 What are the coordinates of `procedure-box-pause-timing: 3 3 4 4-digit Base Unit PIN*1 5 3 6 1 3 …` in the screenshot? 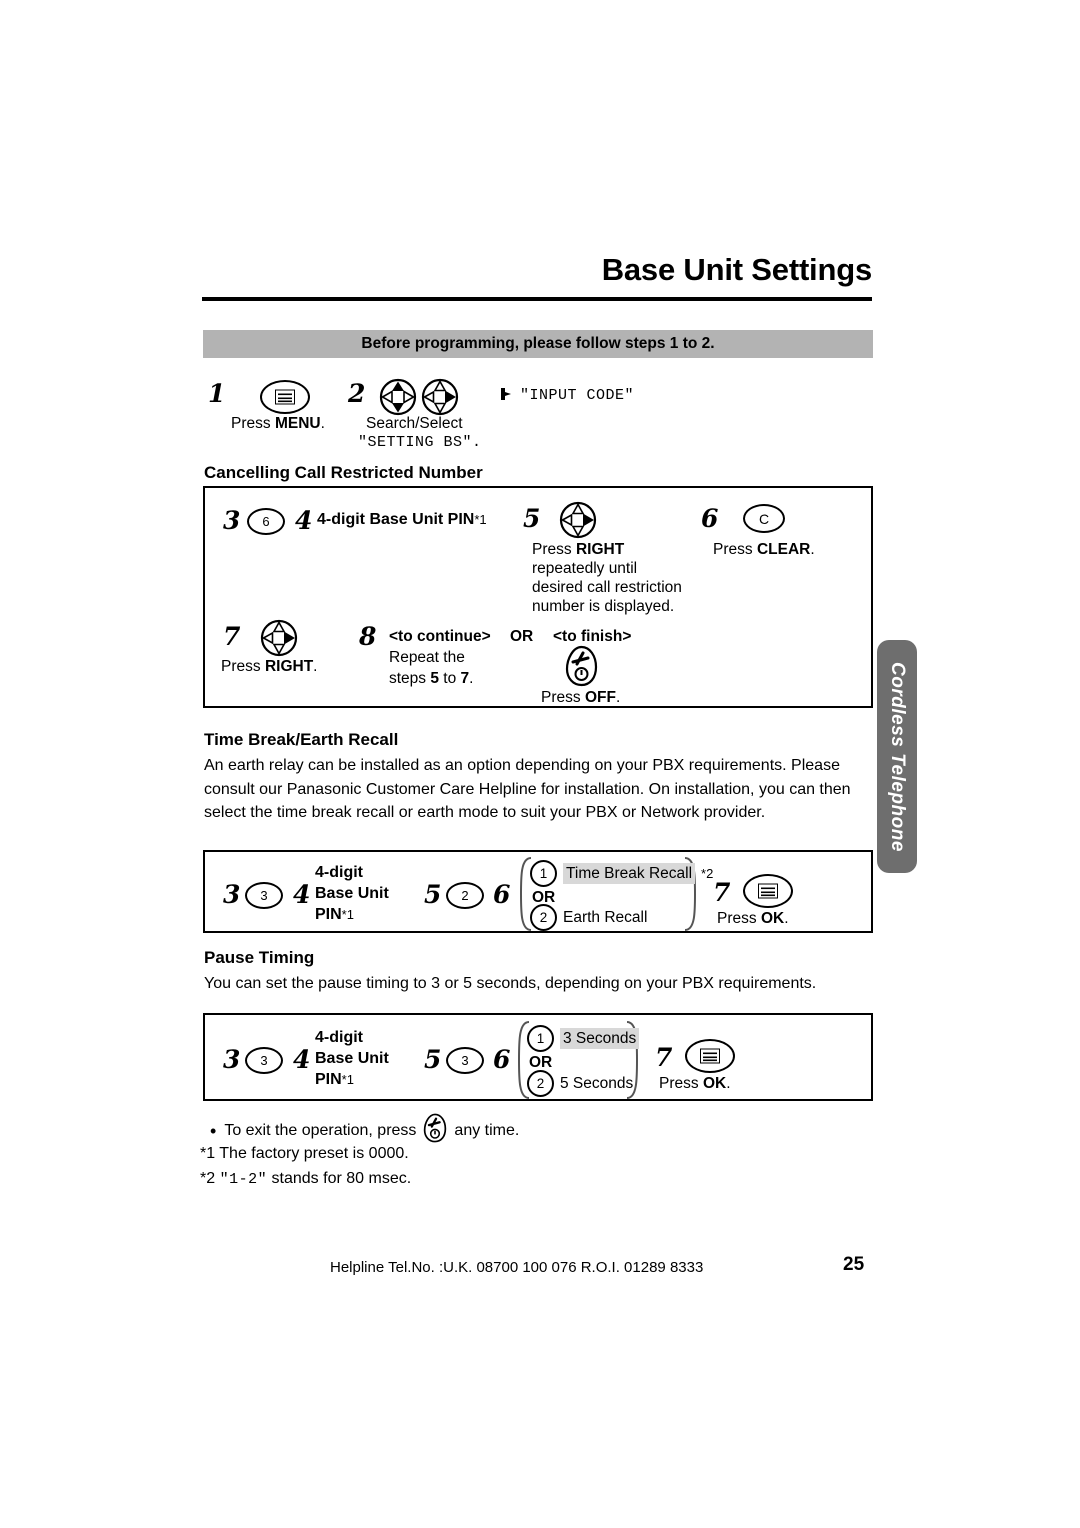 It's located at (538, 1057).